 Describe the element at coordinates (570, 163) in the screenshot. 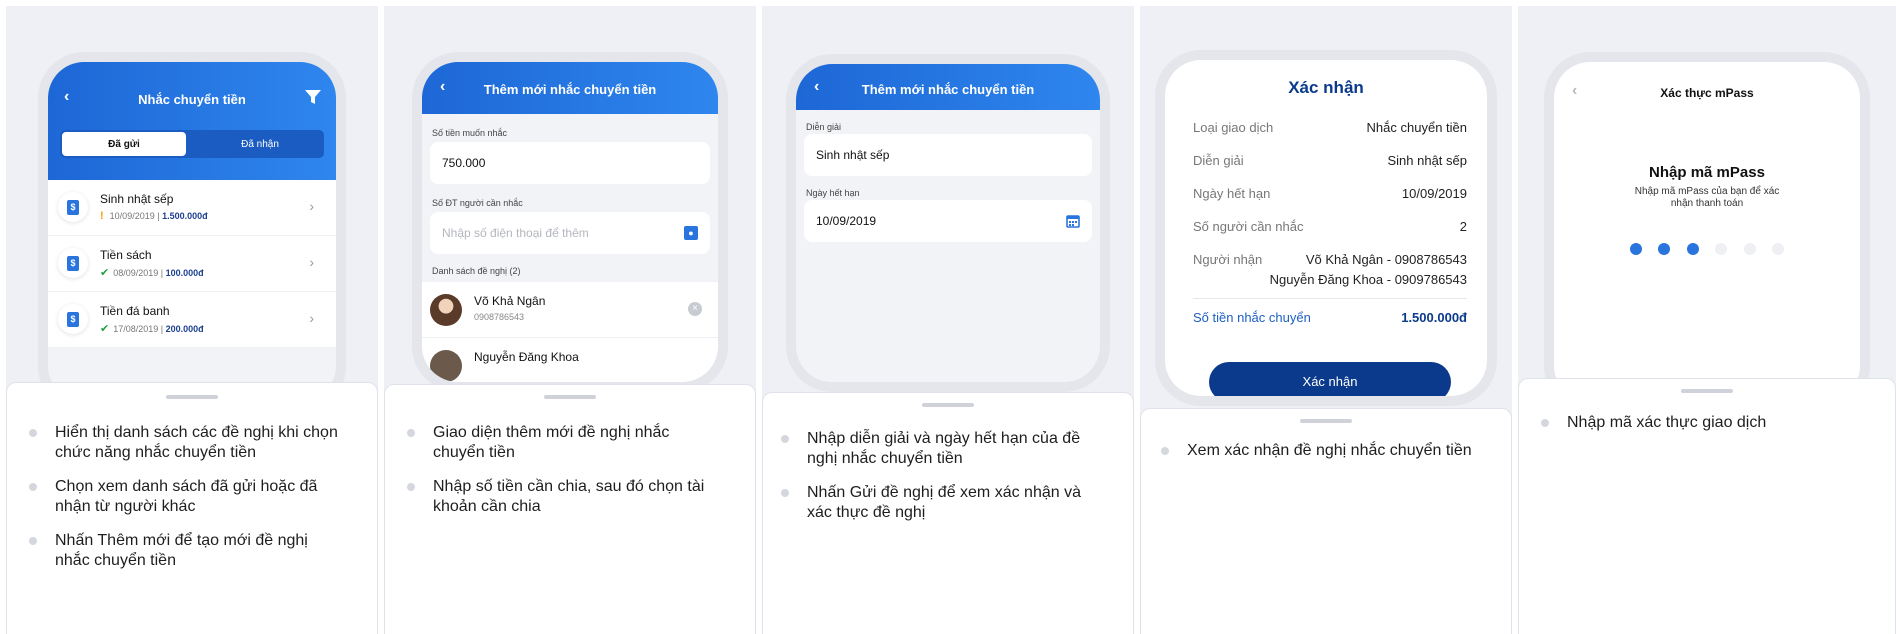

I see `amount-input: 750.000` at that location.